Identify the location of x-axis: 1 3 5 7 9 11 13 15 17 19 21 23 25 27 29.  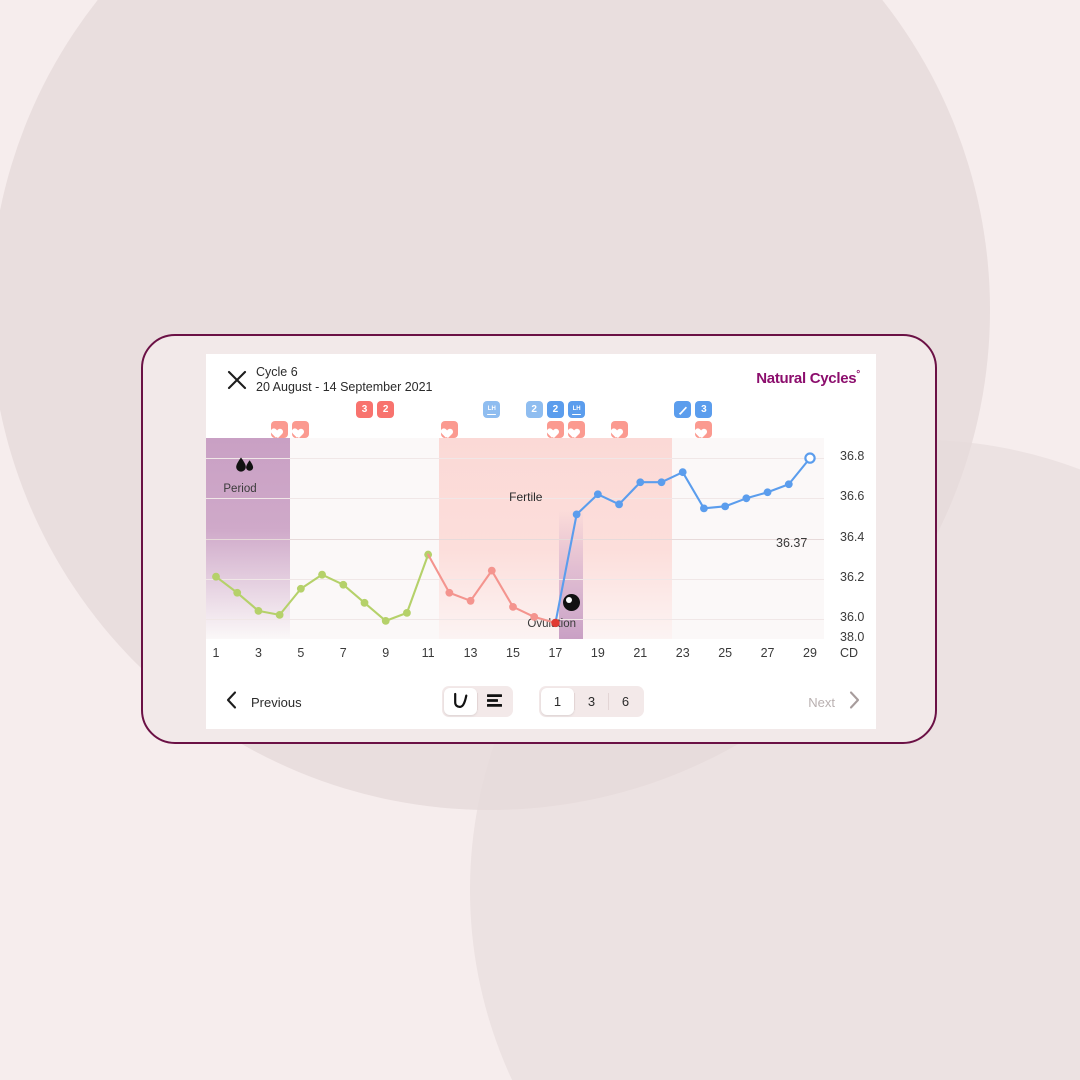
(541, 657).